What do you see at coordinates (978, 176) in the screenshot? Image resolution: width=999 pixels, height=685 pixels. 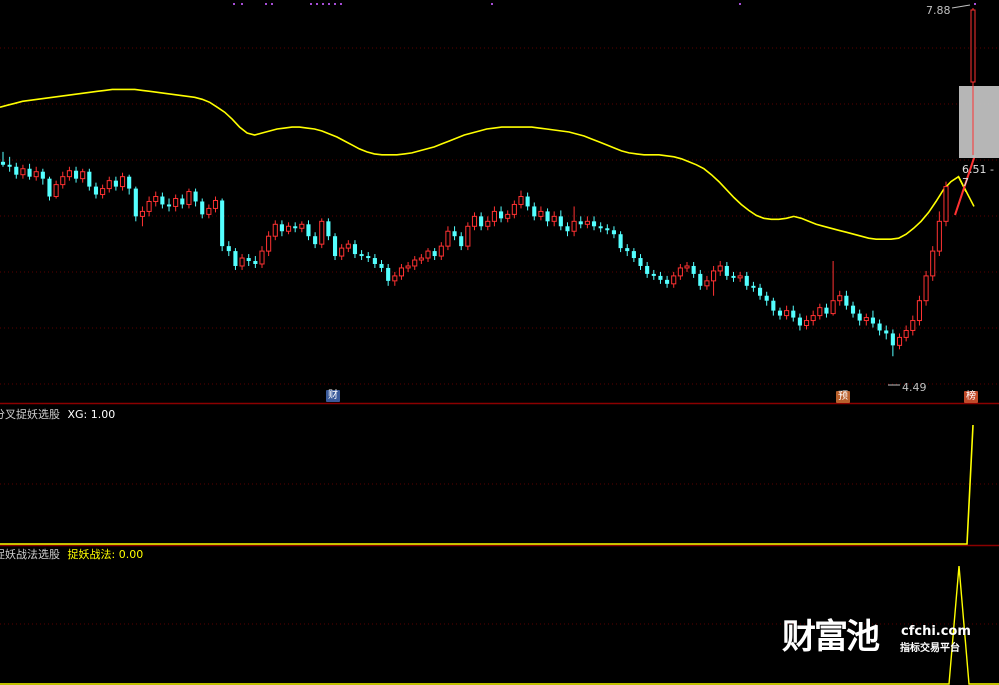 I see `range-price-label: 6.51 - 7` at bounding box center [978, 176].